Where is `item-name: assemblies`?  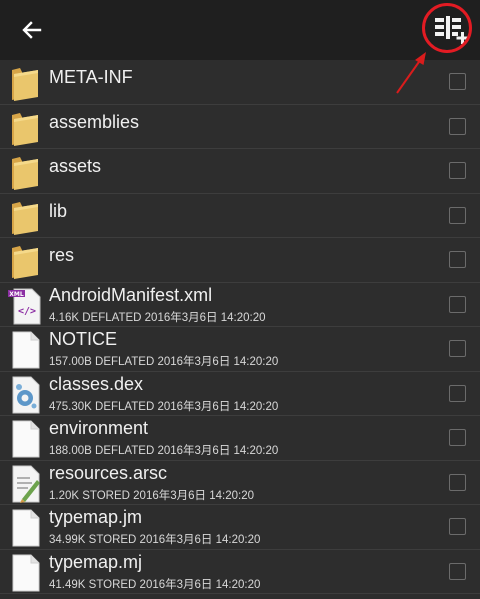
item-name: assemblies is located at coordinates (94, 121).